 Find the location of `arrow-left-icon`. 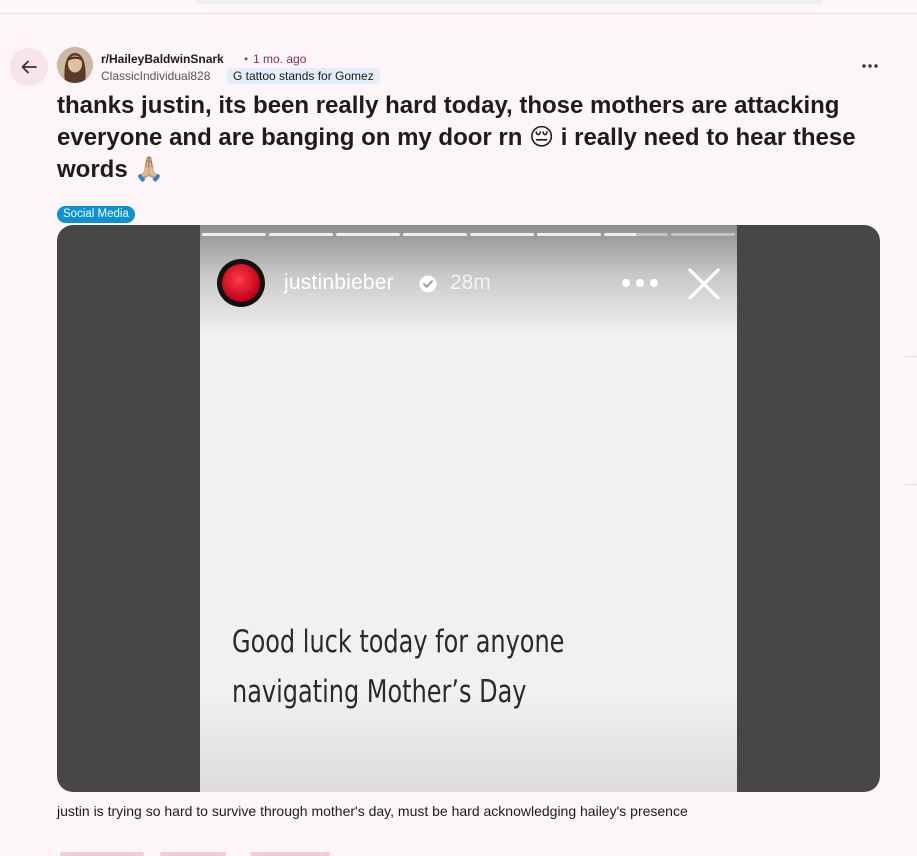

arrow-left-icon is located at coordinates (29, 67).